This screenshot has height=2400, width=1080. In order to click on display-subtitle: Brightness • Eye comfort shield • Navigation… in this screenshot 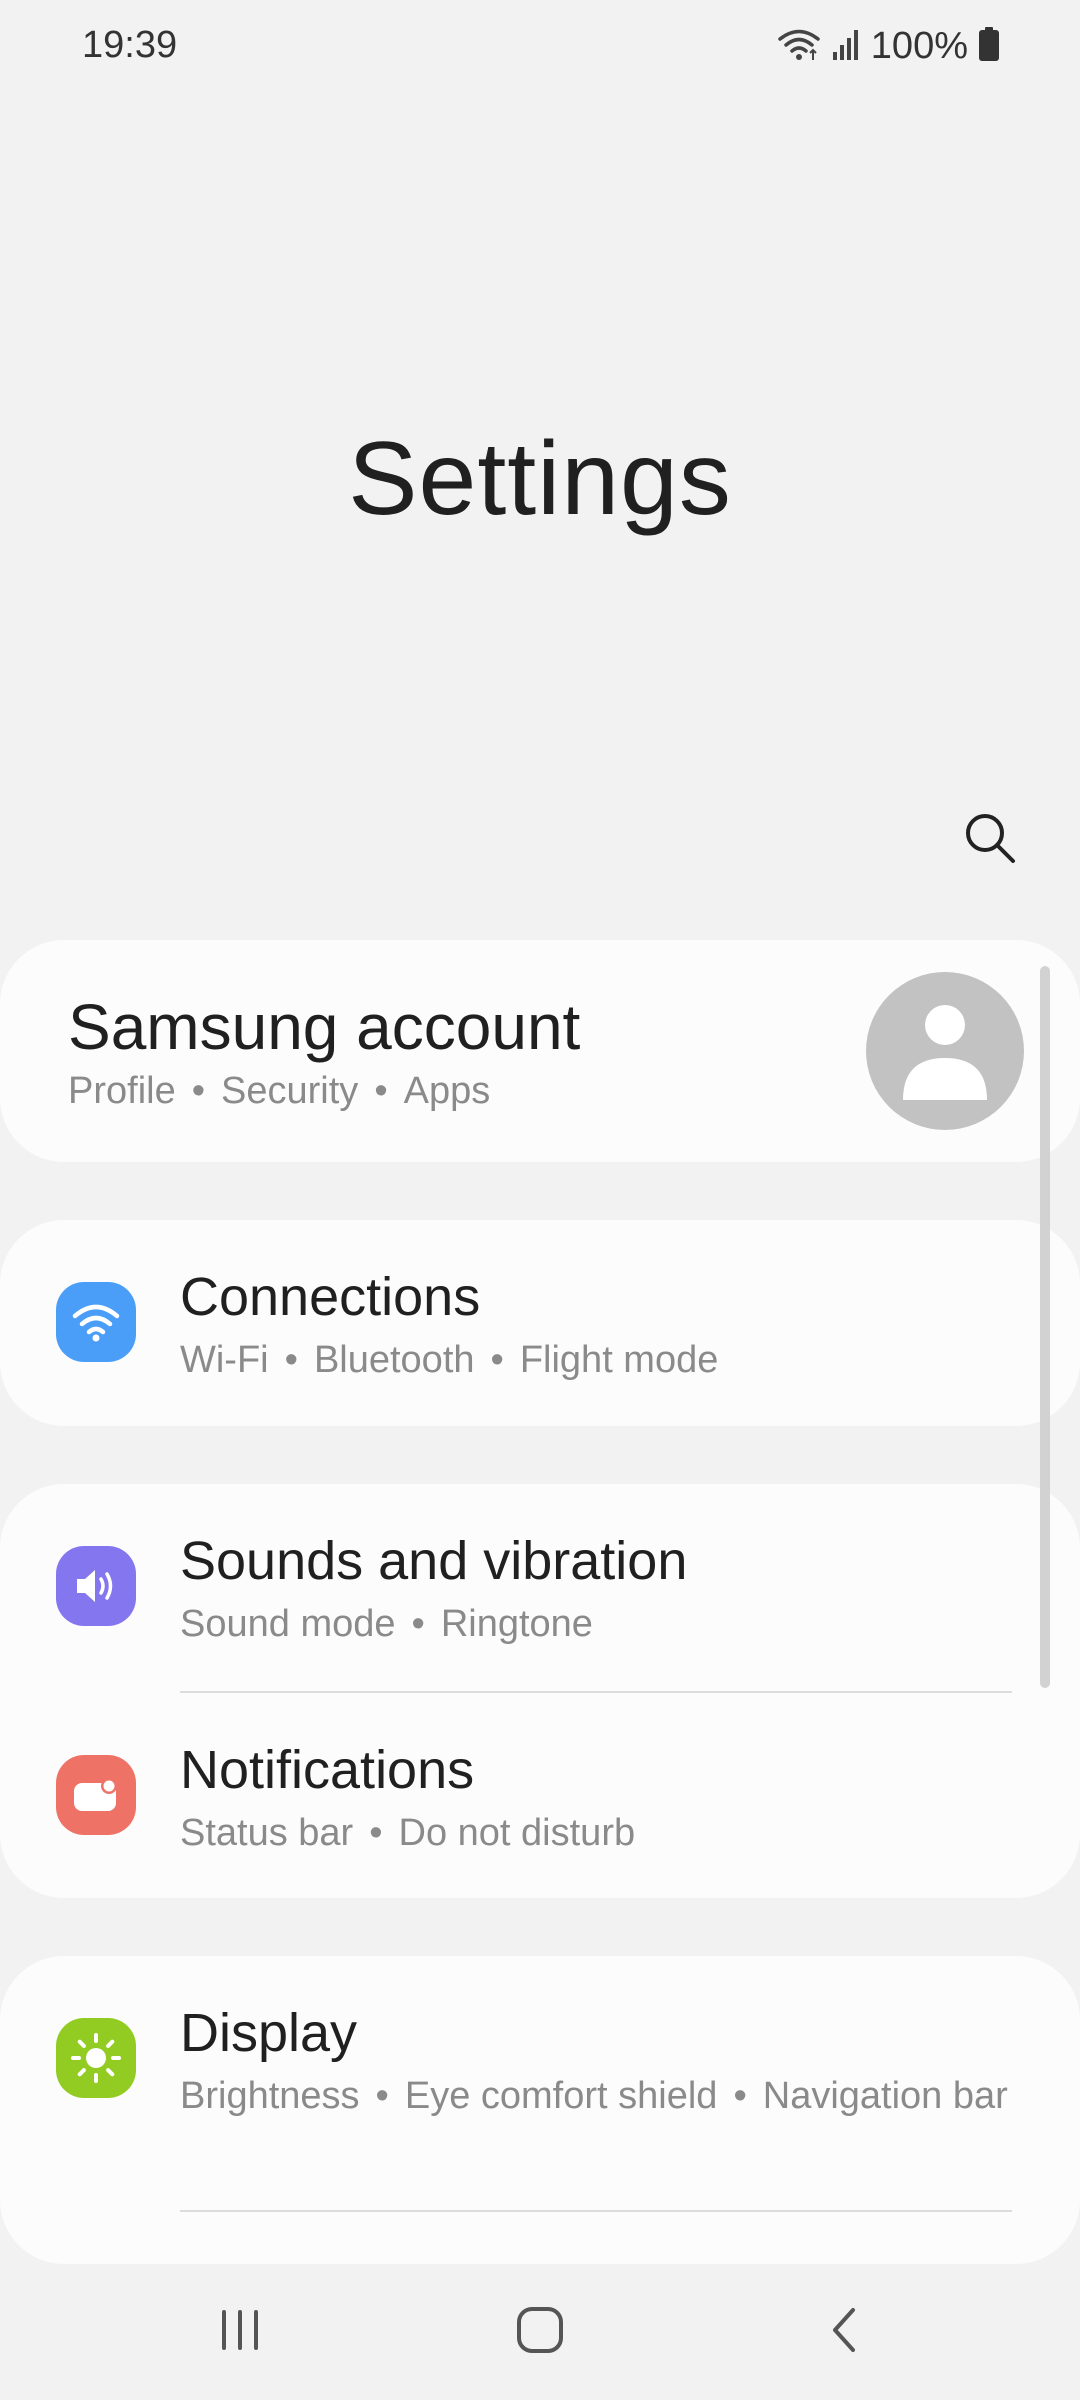, I will do `click(594, 2096)`.